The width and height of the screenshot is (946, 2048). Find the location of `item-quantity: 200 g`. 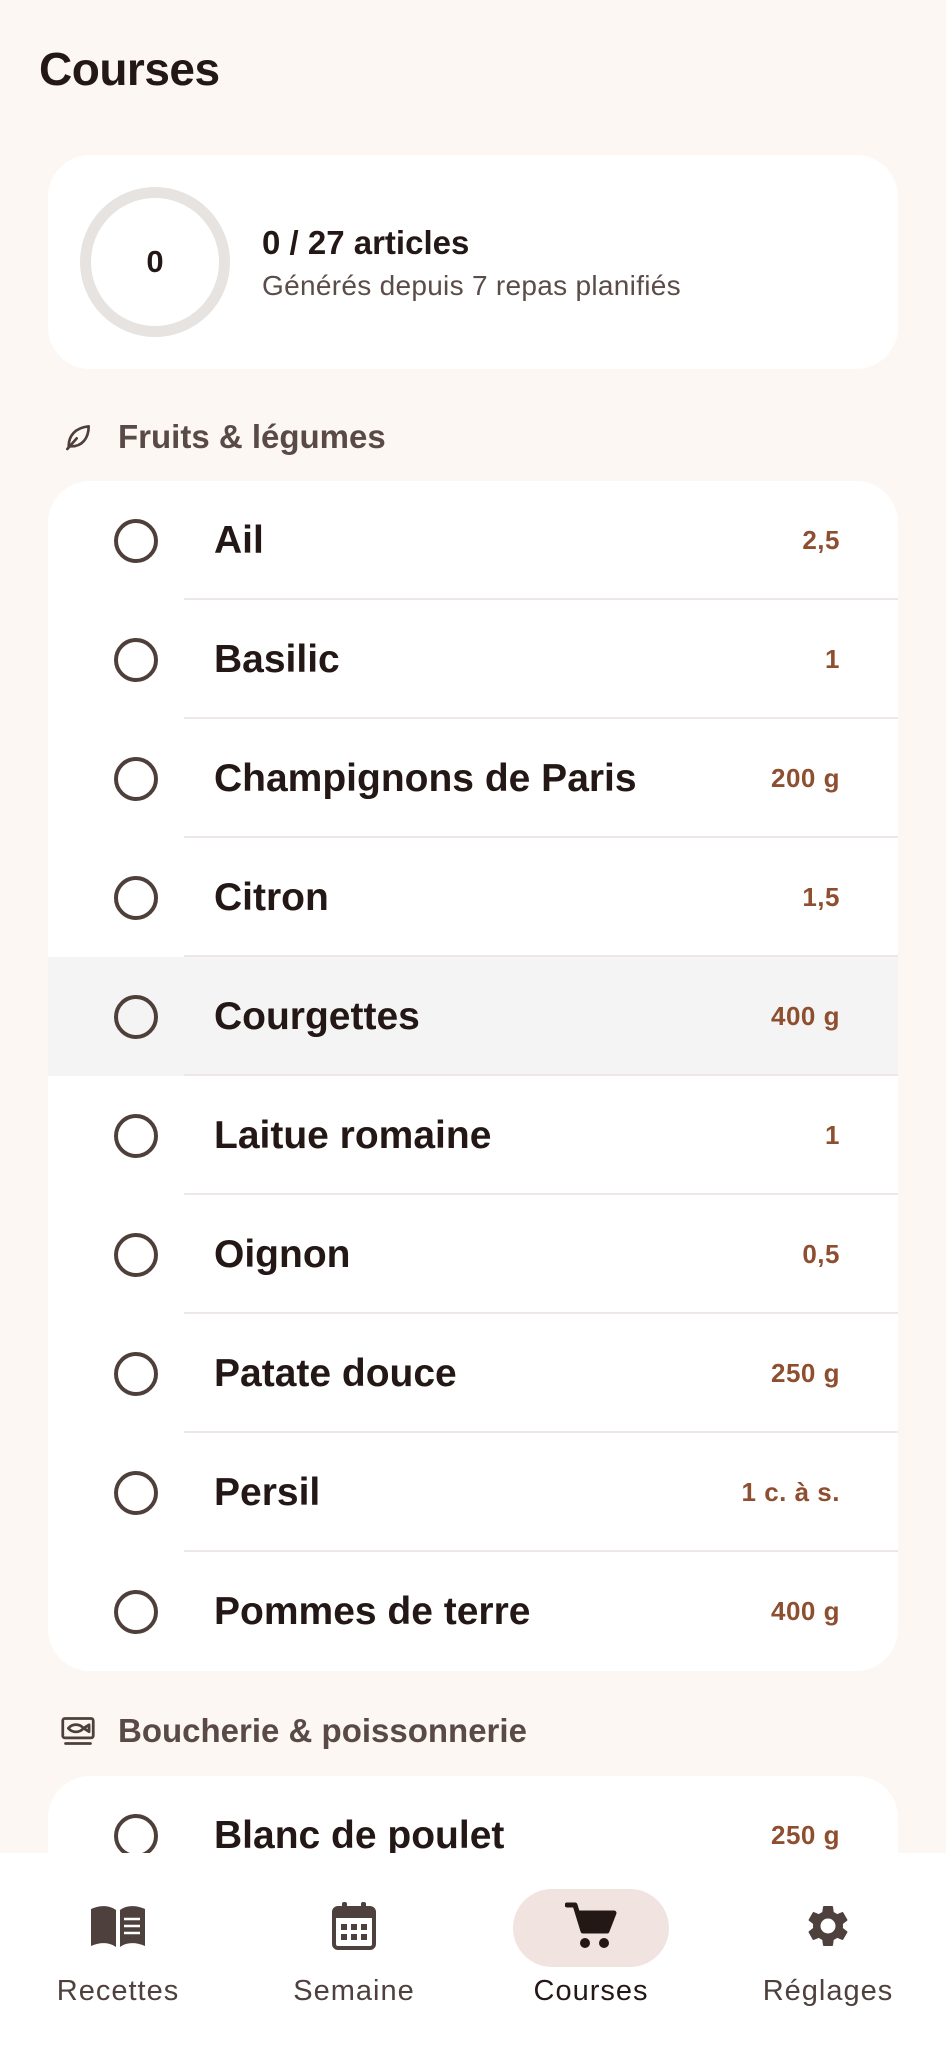

item-quantity: 200 g is located at coordinates (805, 778).